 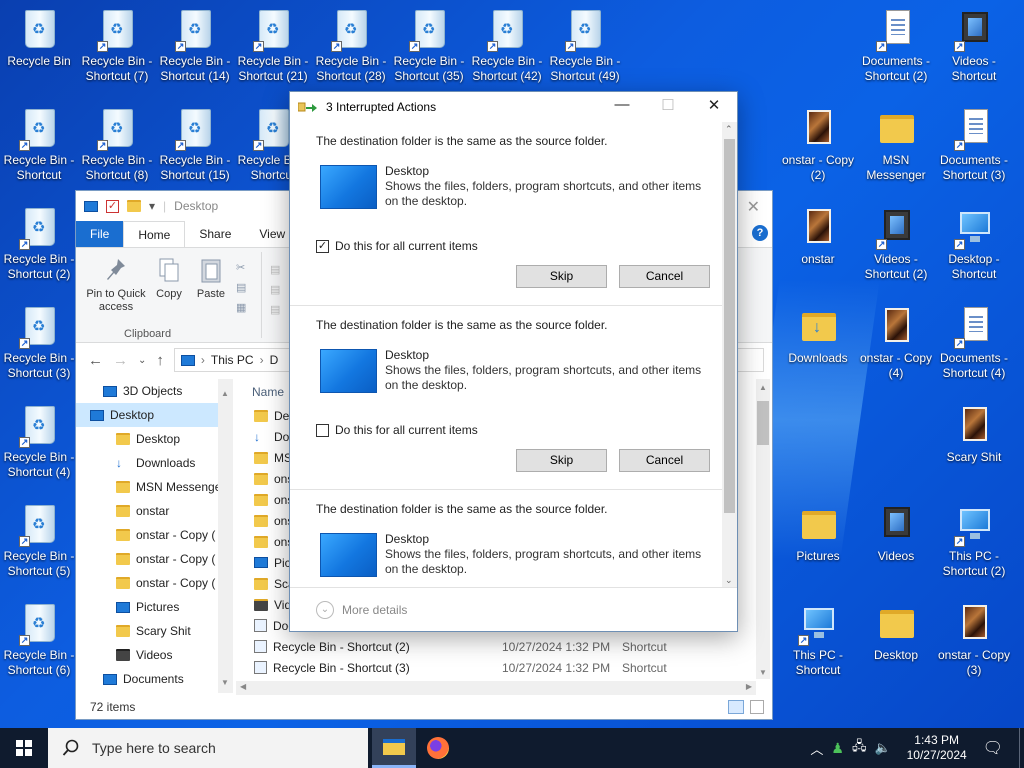 What do you see at coordinates (277, 290) in the screenshot?
I see `organize-icons: ▤ ▤ ▤` at bounding box center [277, 290].